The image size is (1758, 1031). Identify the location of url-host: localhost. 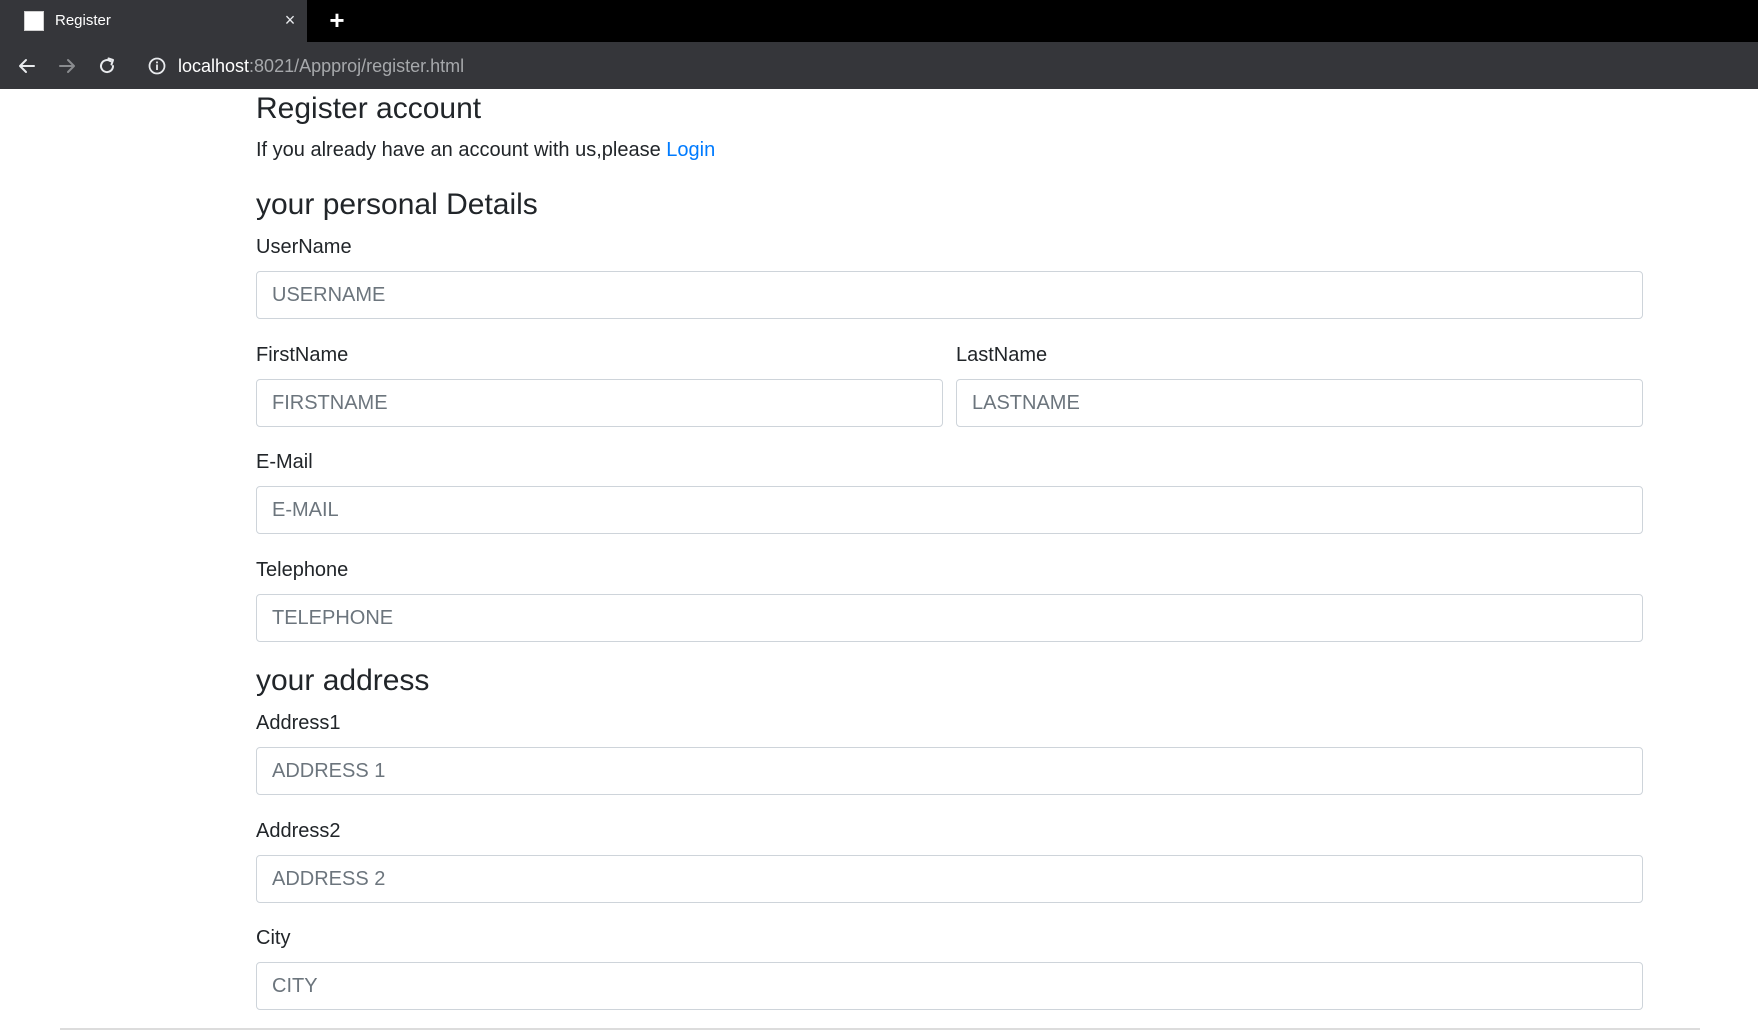
(214, 66).